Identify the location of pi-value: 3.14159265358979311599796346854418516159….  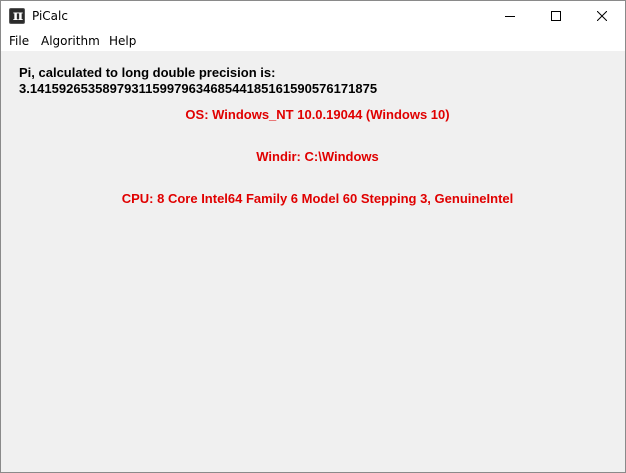
(198, 88).